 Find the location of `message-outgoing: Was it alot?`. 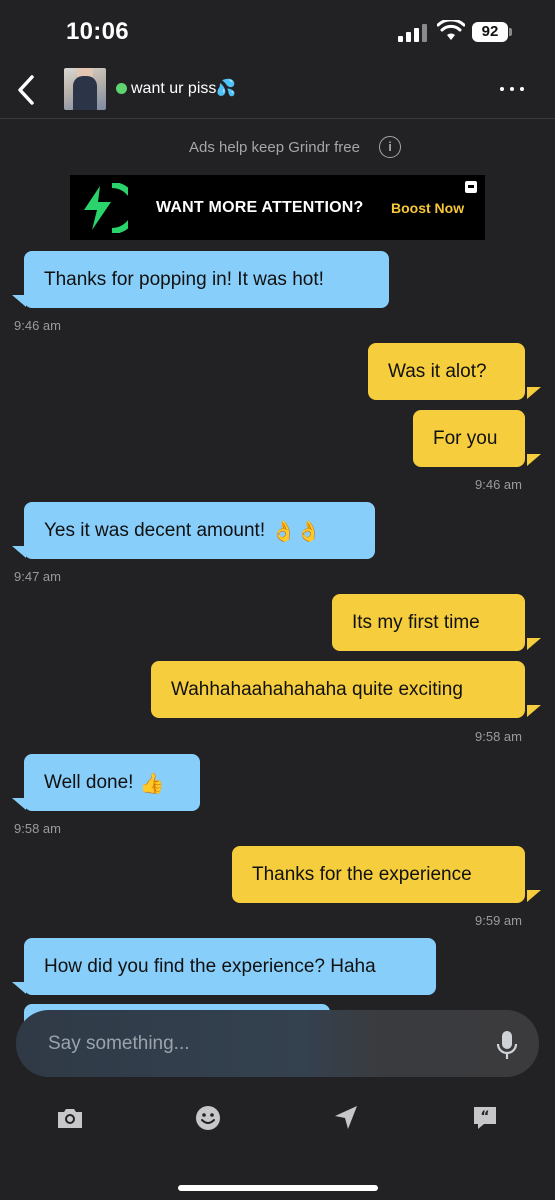

message-outgoing: Was it alot? is located at coordinates (446, 371).